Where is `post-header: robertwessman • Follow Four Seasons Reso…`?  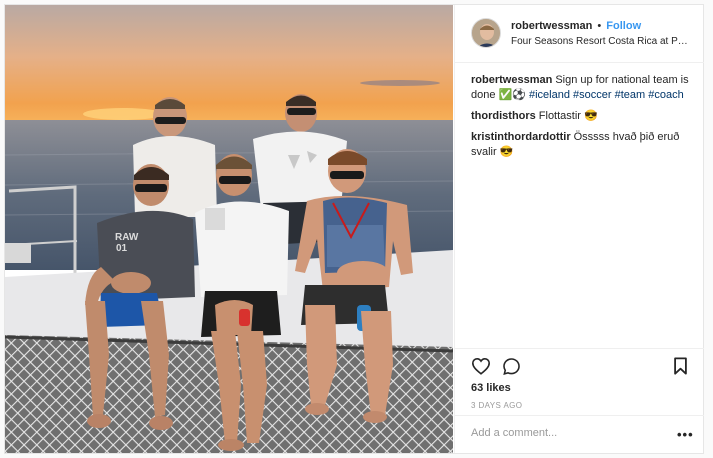 post-header: robertwessman • Follow Four Seasons Reso… is located at coordinates (579, 34).